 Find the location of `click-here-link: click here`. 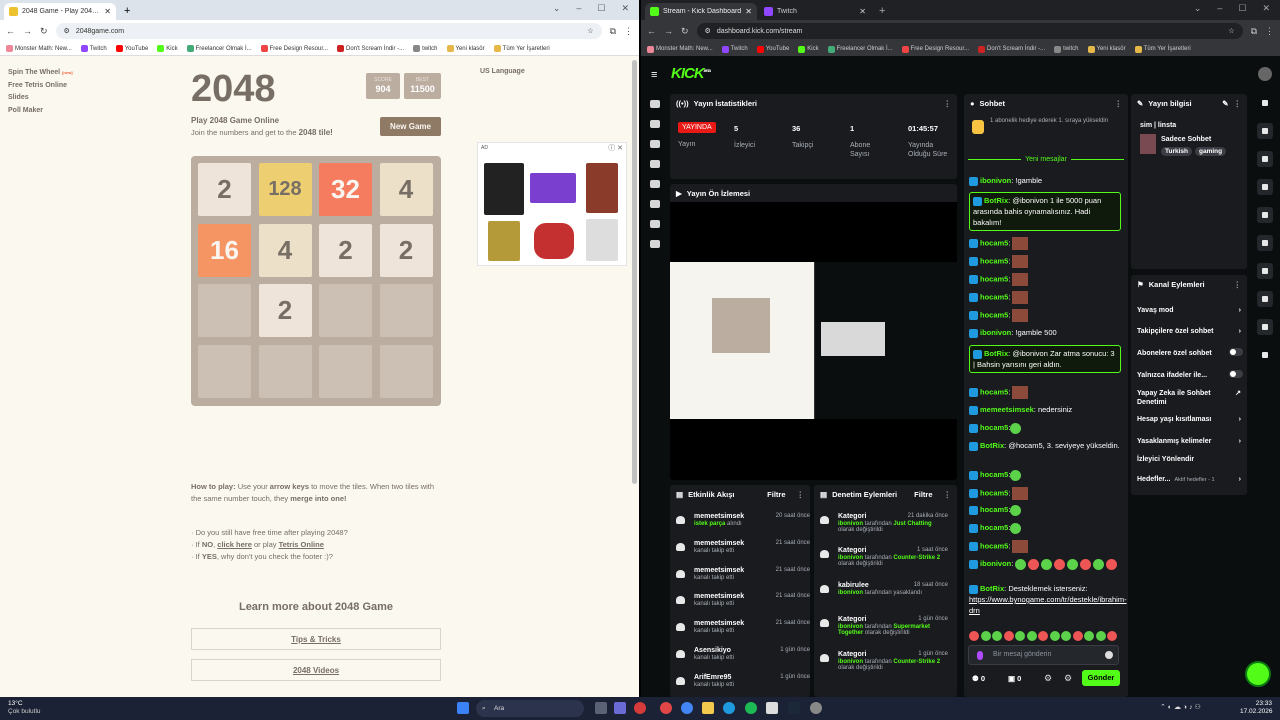

click-here-link: click here is located at coordinates (234, 544).